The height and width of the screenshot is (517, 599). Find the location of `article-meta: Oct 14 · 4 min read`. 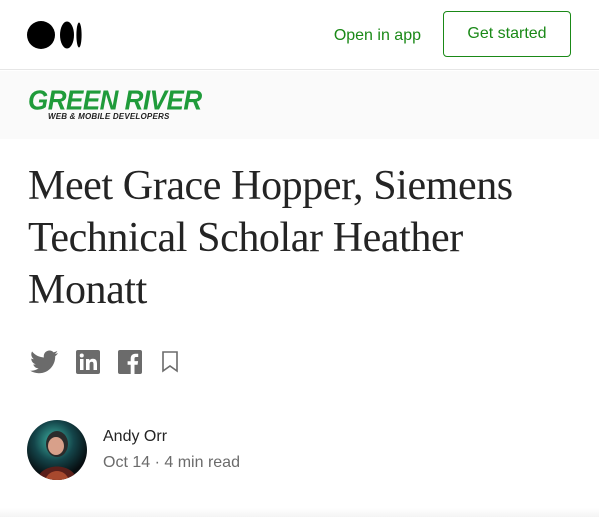

article-meta: Oct 14 · 4 min read is located at coordinates (171, 463).